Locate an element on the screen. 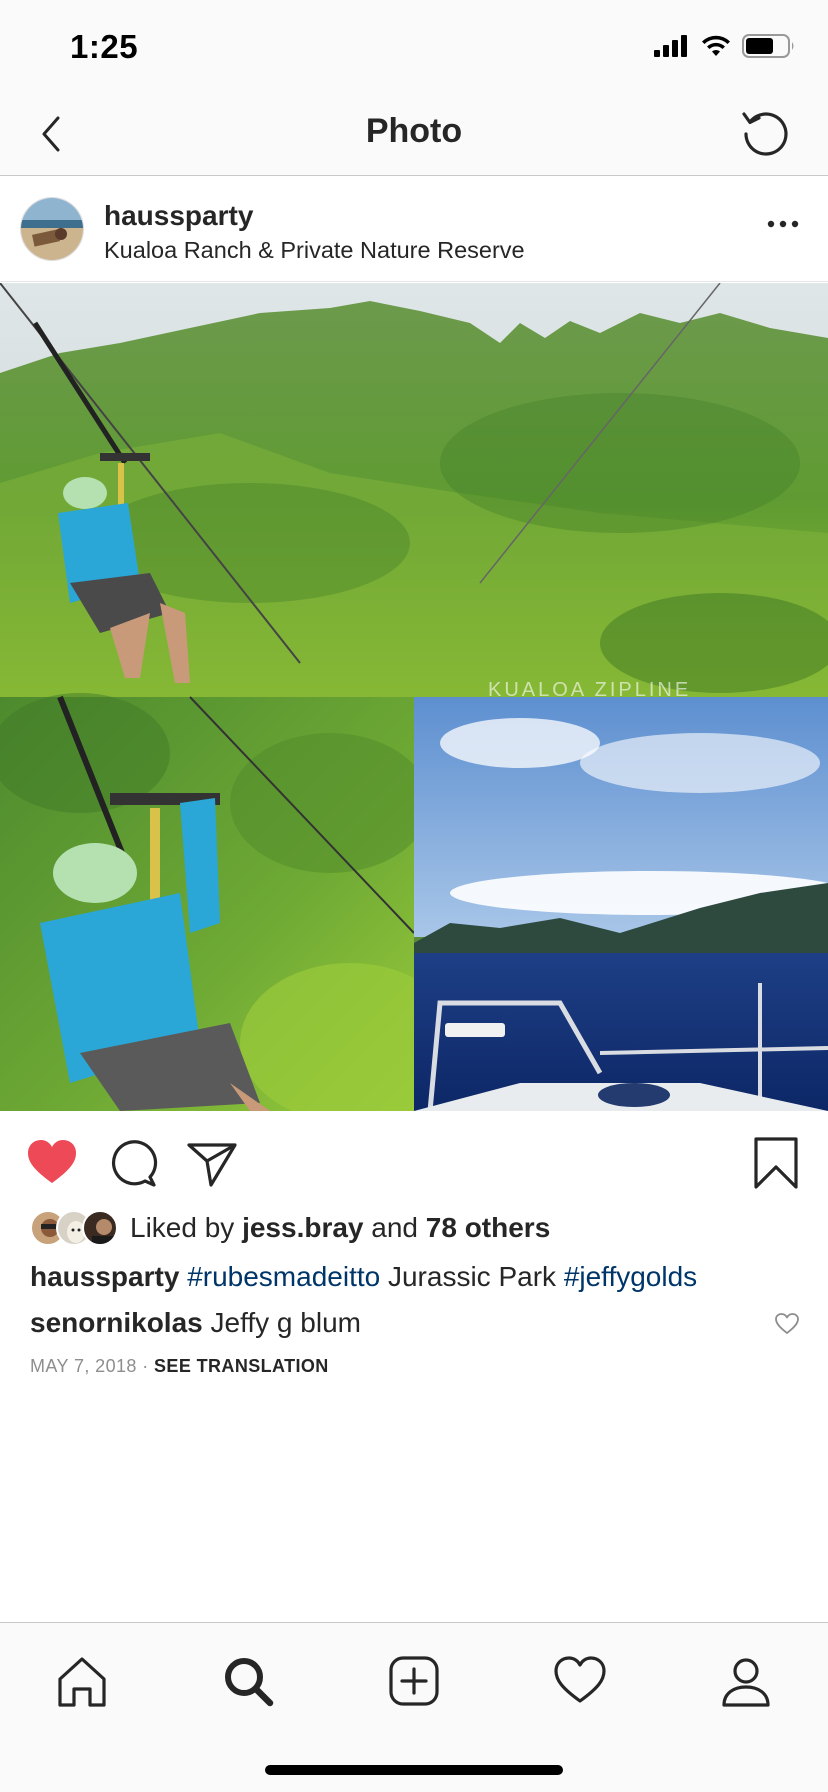 This screenshot has width=828, height=1792. collage-bottom-left-panel is located at coordinates (230, 902).